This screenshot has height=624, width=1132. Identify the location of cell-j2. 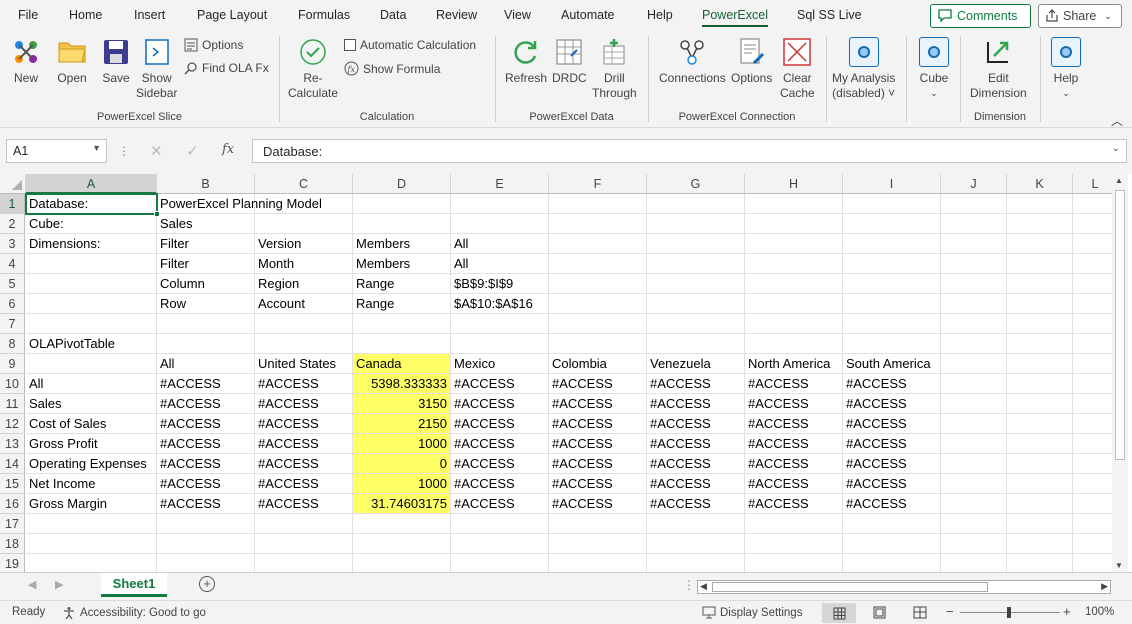
(974, 224).